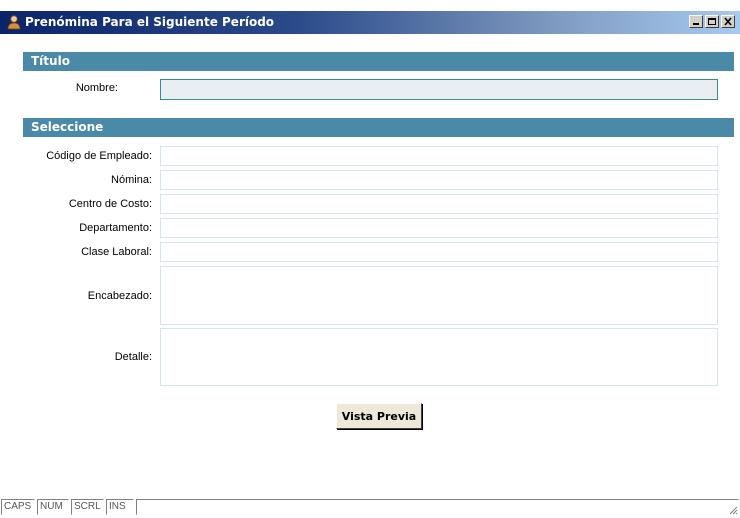  I want to click on departamento-label: Departamento:, so click(115, 228).